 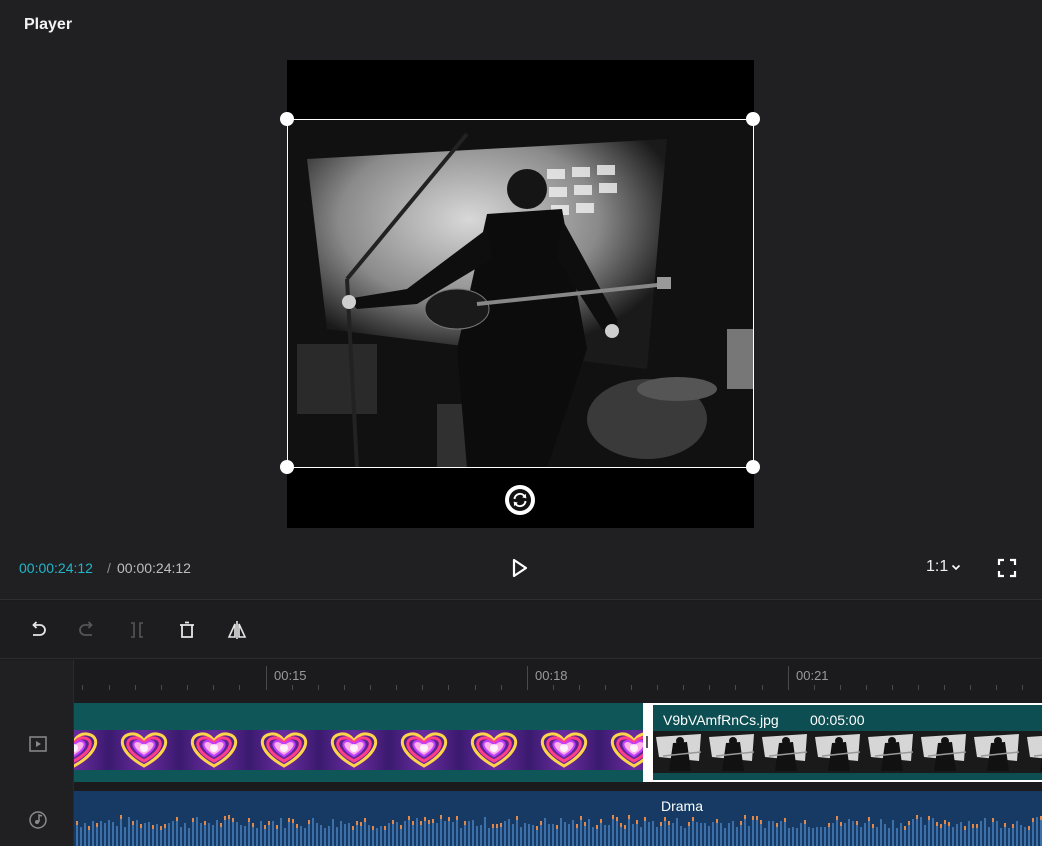 What do you see at coordinates (753, 119) in the screenshot?
I see `resize-handle-top-right` at bounding box center [753, 119].